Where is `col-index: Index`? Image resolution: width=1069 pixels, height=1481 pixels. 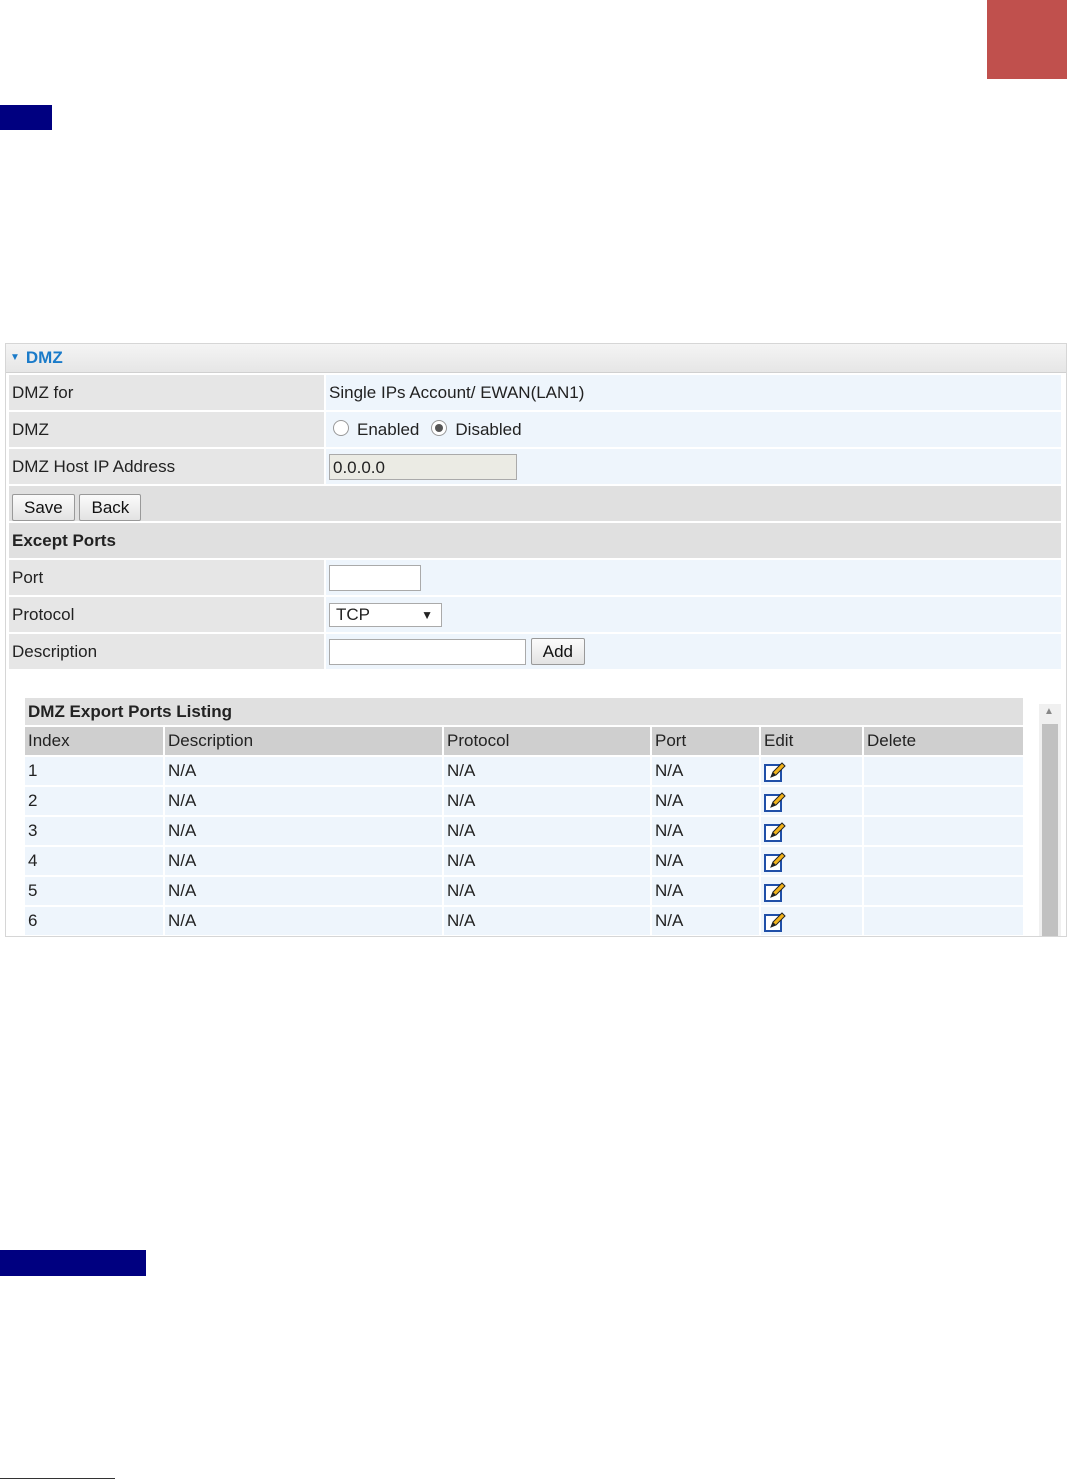 col-index: Index is located at coordinates (94, 741).